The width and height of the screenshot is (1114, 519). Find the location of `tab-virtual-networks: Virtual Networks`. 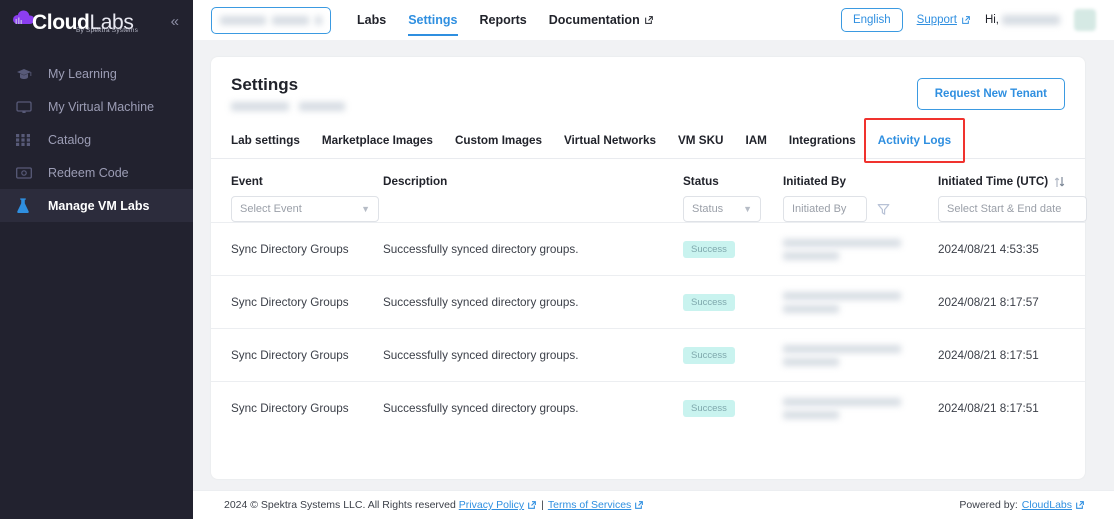

tab-virtual-networks: Virtual Networks is located at coordinates (610, 140).